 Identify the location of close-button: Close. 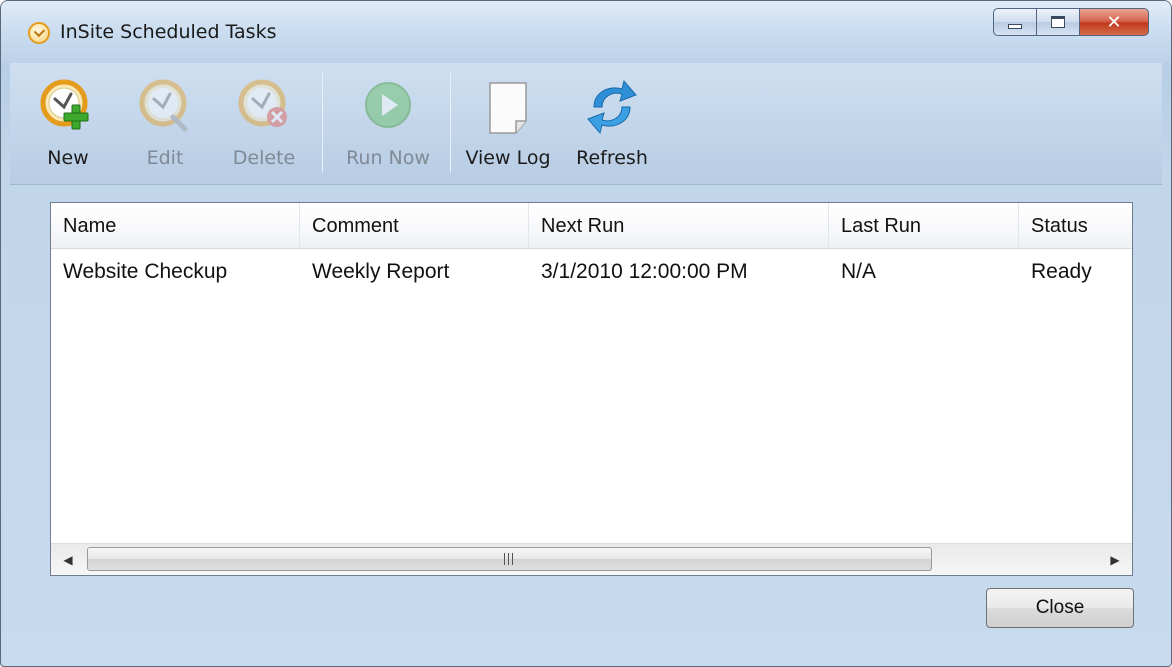
(1060, 608).